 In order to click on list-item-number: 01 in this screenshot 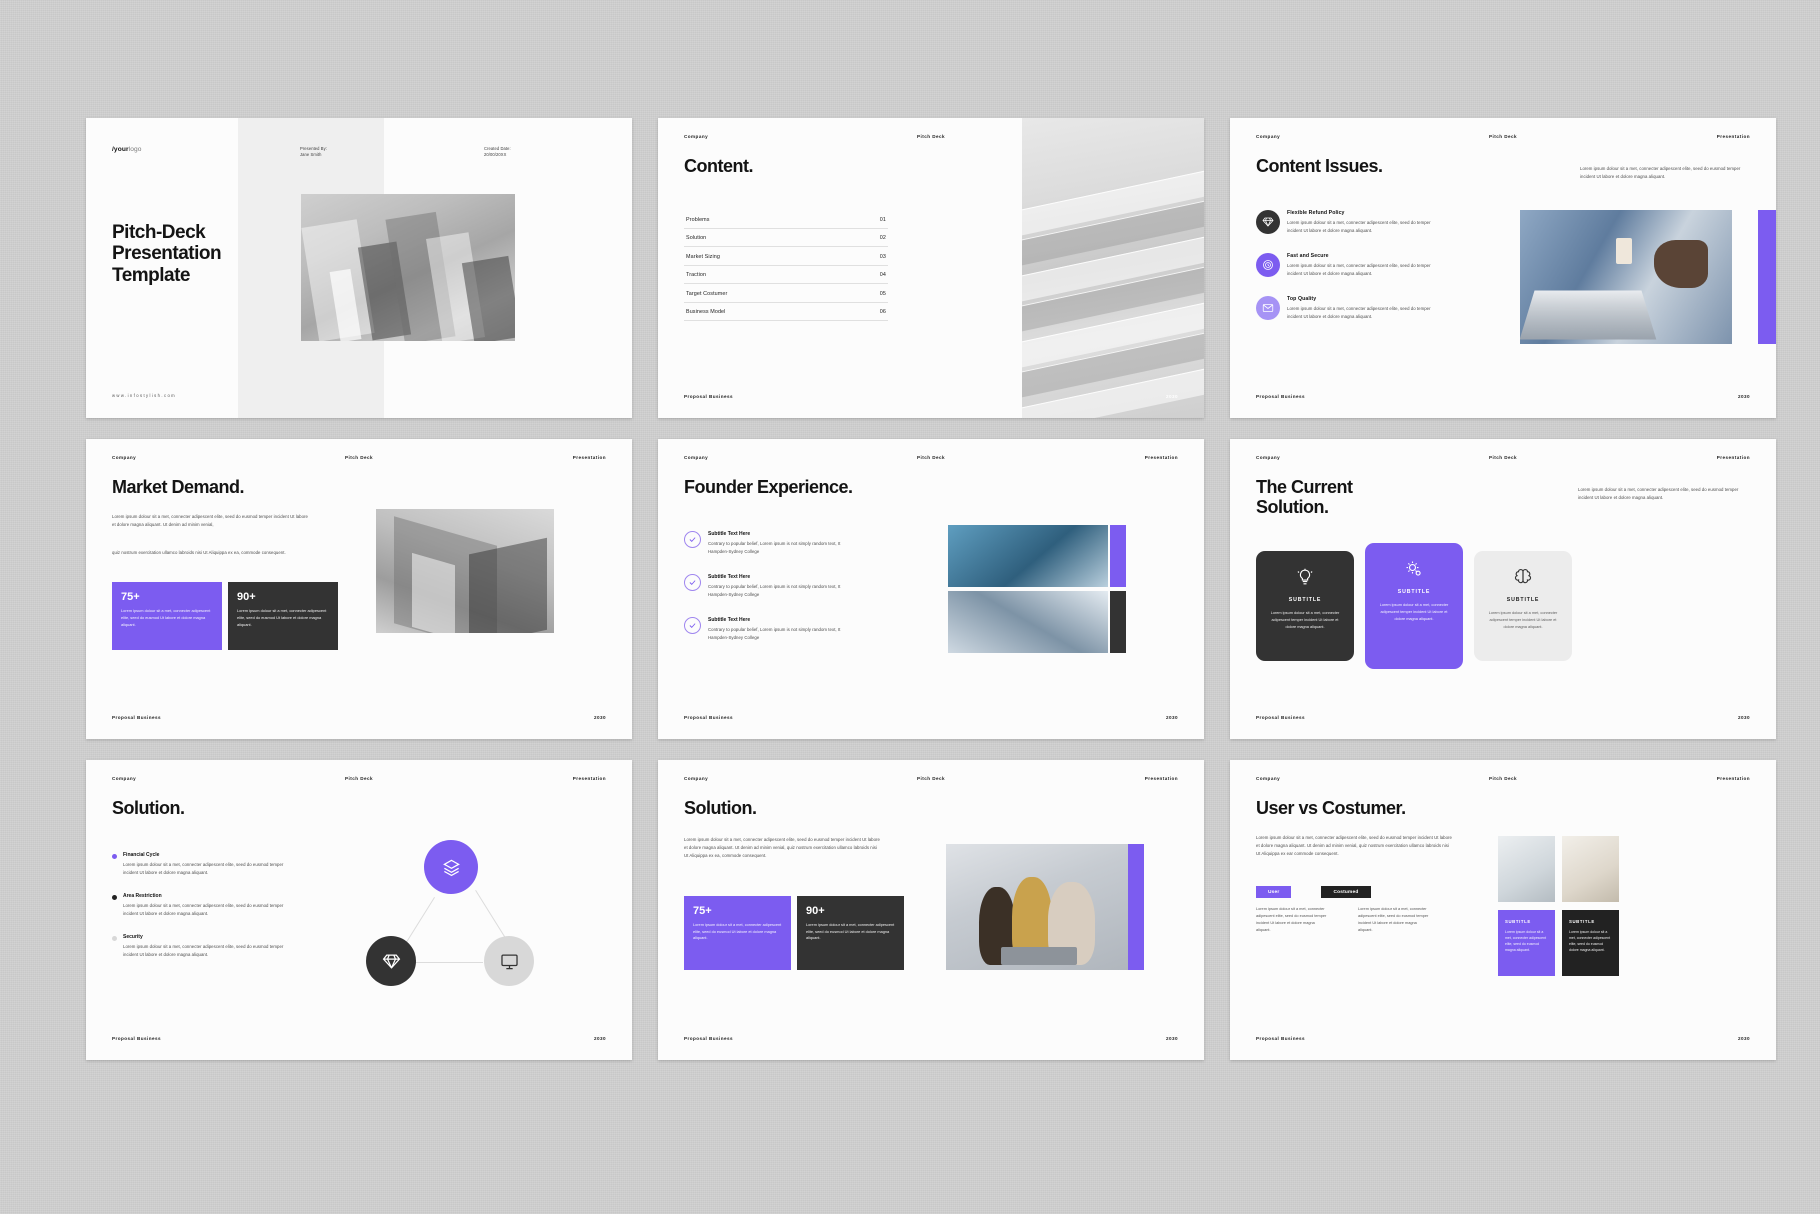, I will do `click(882, 219)`.